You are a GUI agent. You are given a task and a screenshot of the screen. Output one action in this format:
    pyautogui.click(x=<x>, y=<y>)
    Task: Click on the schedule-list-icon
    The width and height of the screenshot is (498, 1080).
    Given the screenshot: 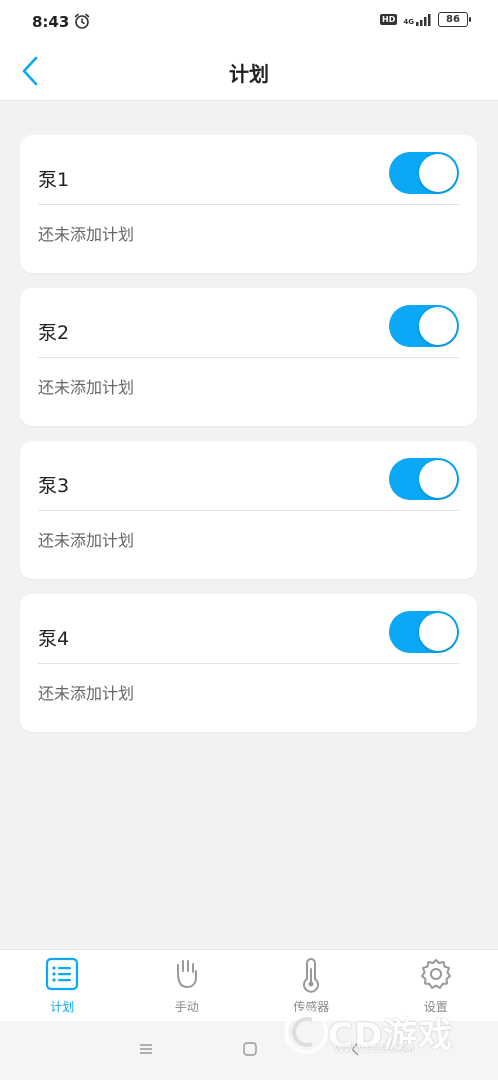 What is the action you would take?
    pyautogui.click(x=62, y=974)
    